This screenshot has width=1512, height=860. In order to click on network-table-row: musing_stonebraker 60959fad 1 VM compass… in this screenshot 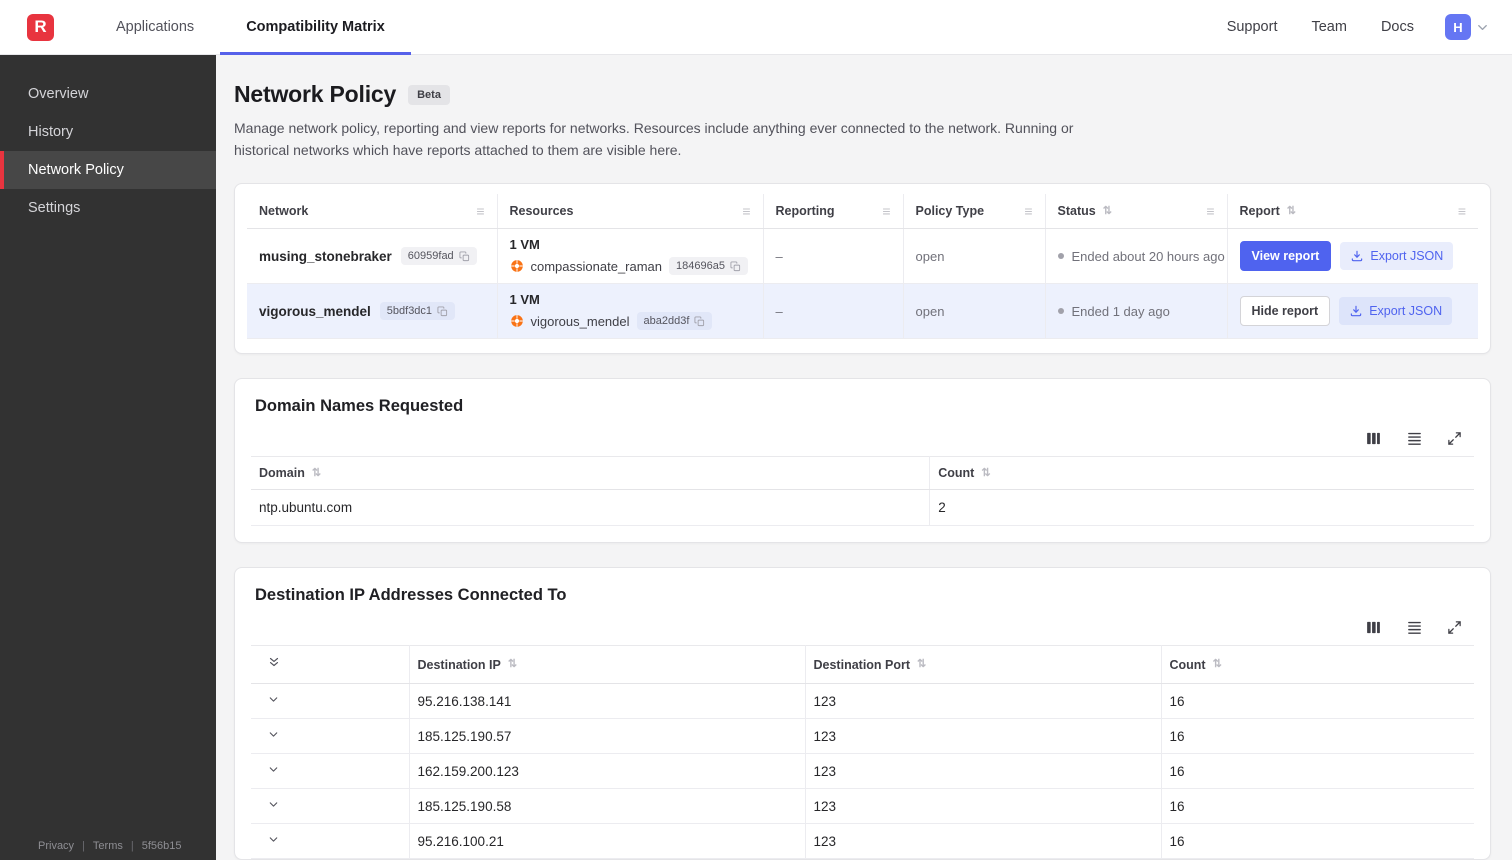, I will do `click(862, 256)`.